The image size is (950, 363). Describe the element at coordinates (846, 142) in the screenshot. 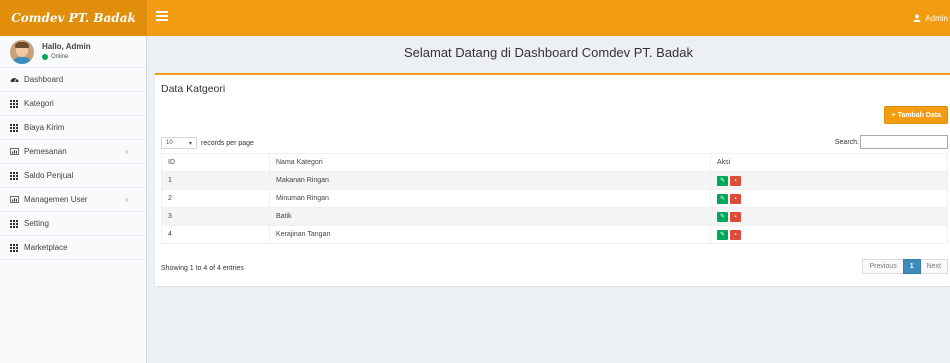

I see `search-label: Search:` at that location.